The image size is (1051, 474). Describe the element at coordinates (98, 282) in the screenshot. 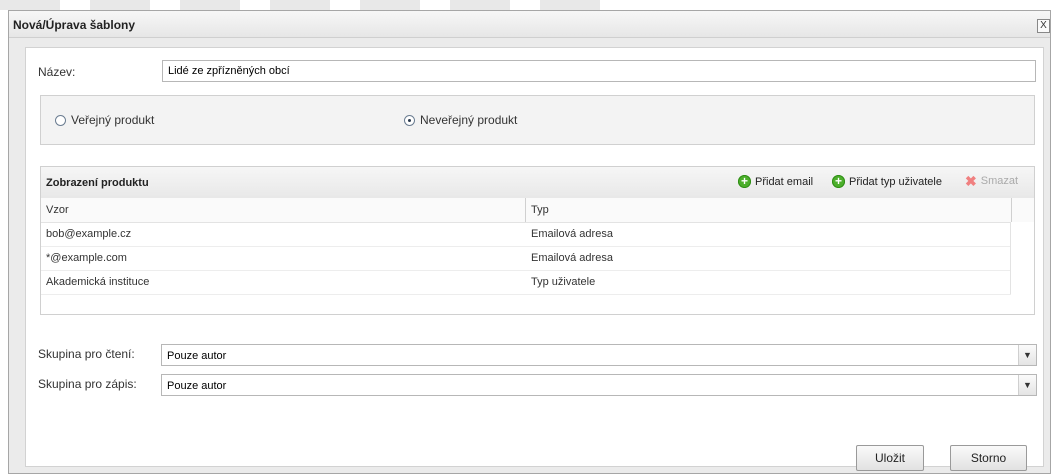

I see `cell-pattern: Akademická instituce` at that location.